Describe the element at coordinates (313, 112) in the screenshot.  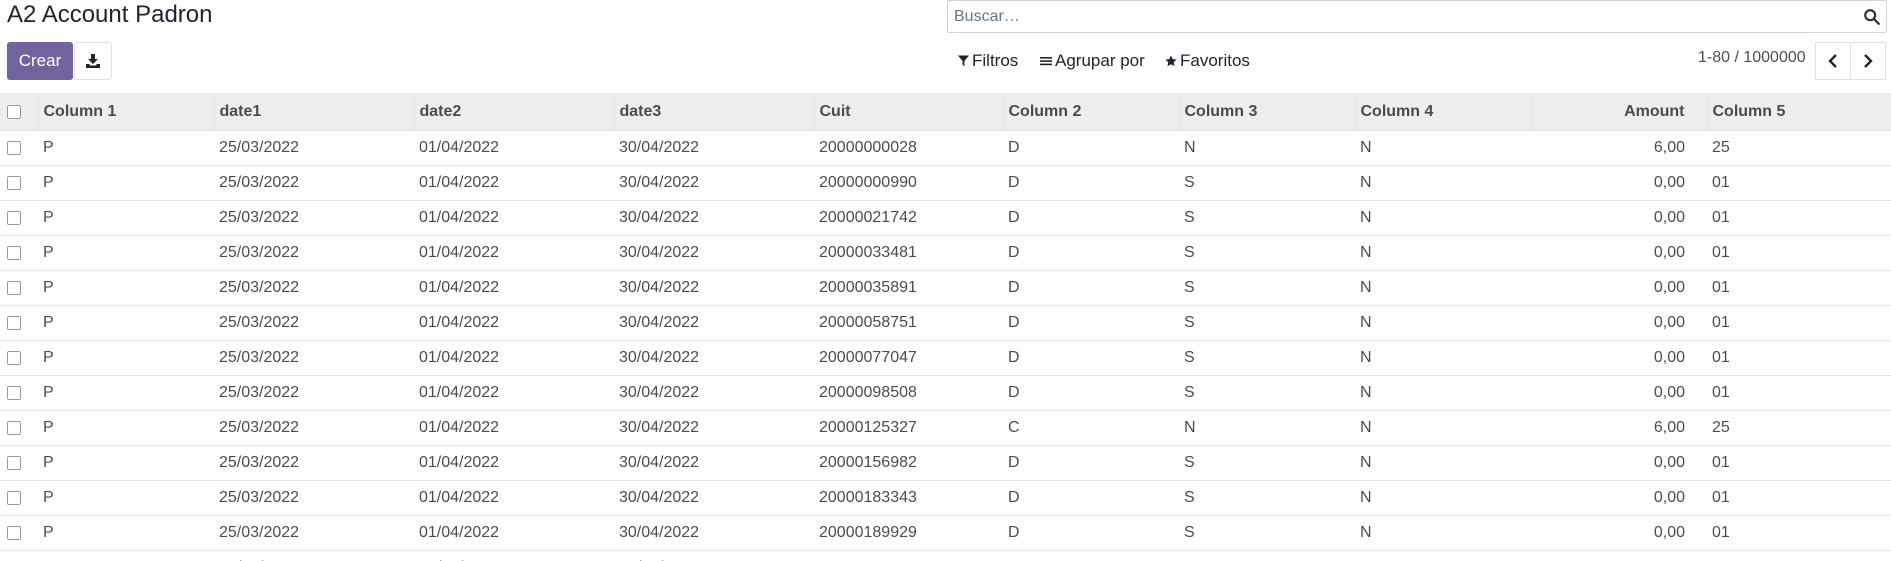
I see `column-header: date1` at that location.